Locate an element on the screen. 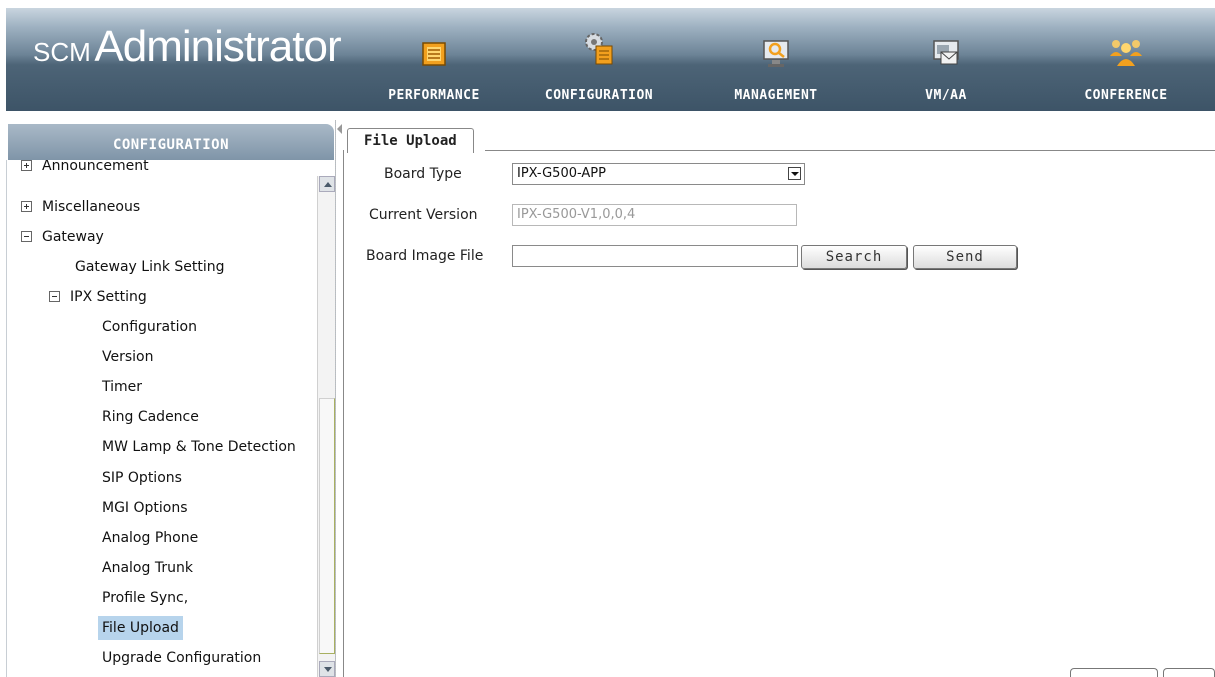 The width and height of the screenshot is (1215, 677). arrow-up-icon is located at coordinates (328, 184).